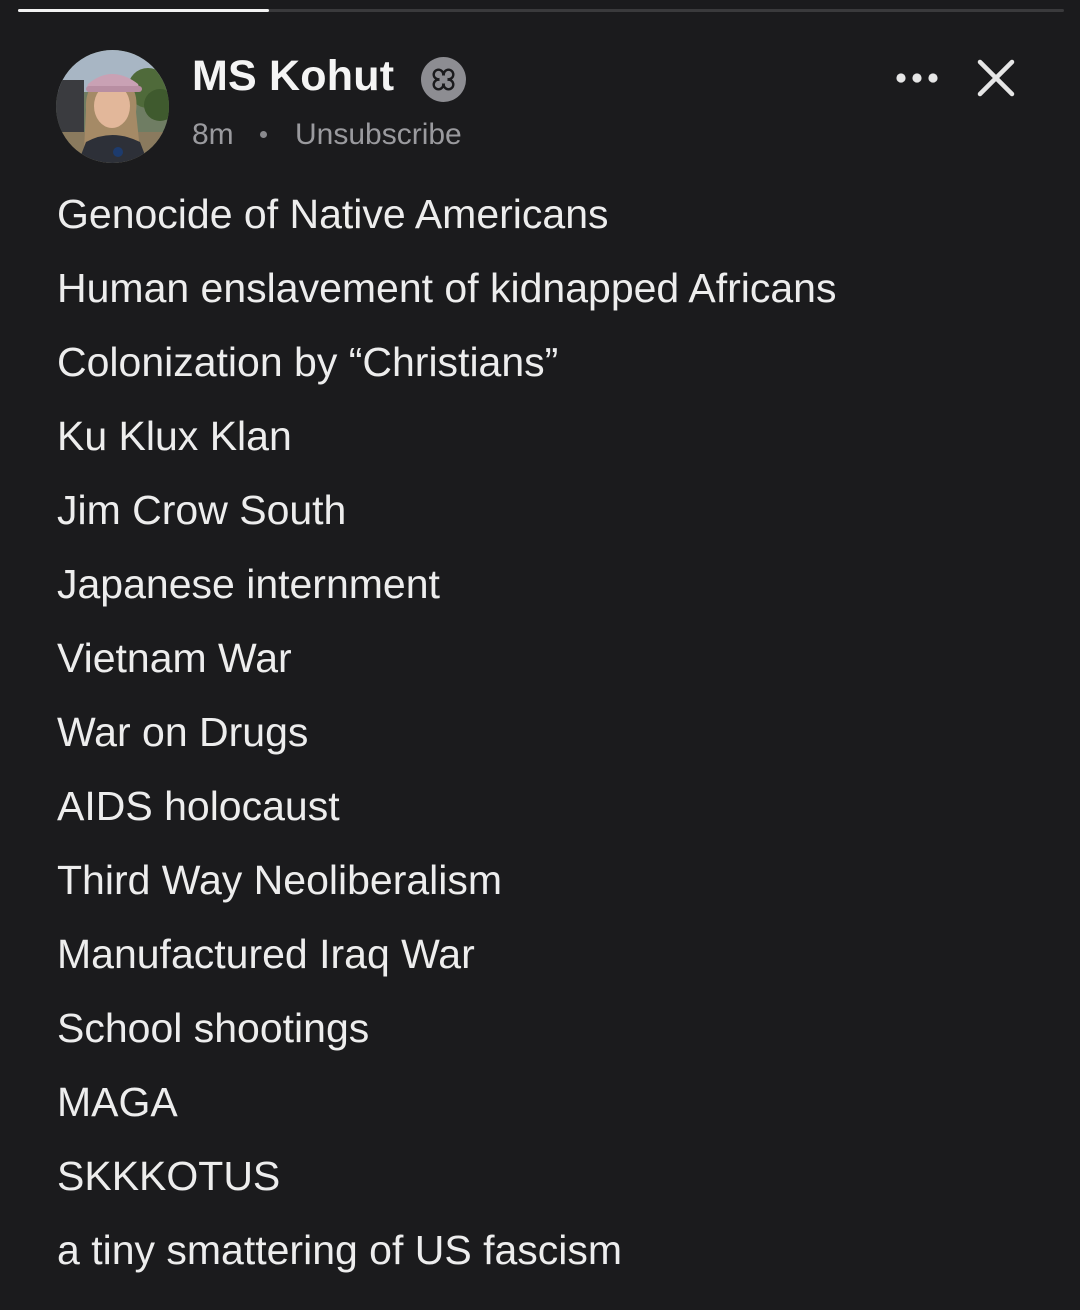  What do you see at coordinates (202, 510) in the screenshot?
I see `post-line: Jim Crow South` at bounding box center [202, 510].